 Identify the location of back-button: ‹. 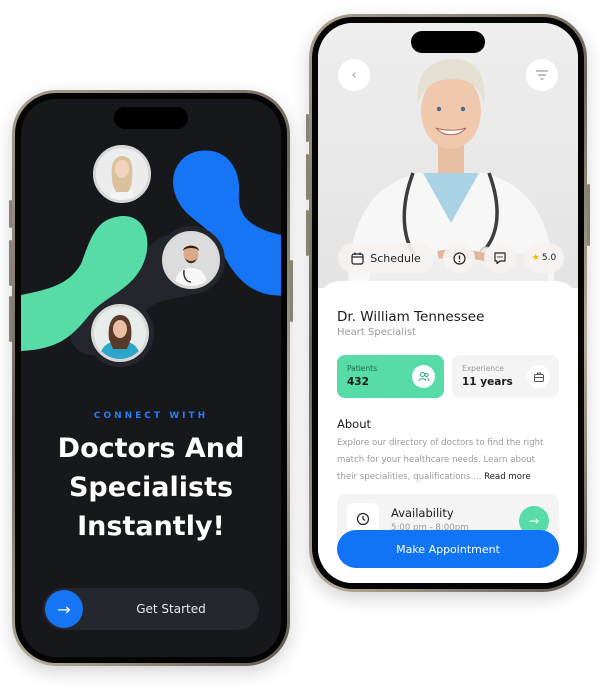
(354, 75).